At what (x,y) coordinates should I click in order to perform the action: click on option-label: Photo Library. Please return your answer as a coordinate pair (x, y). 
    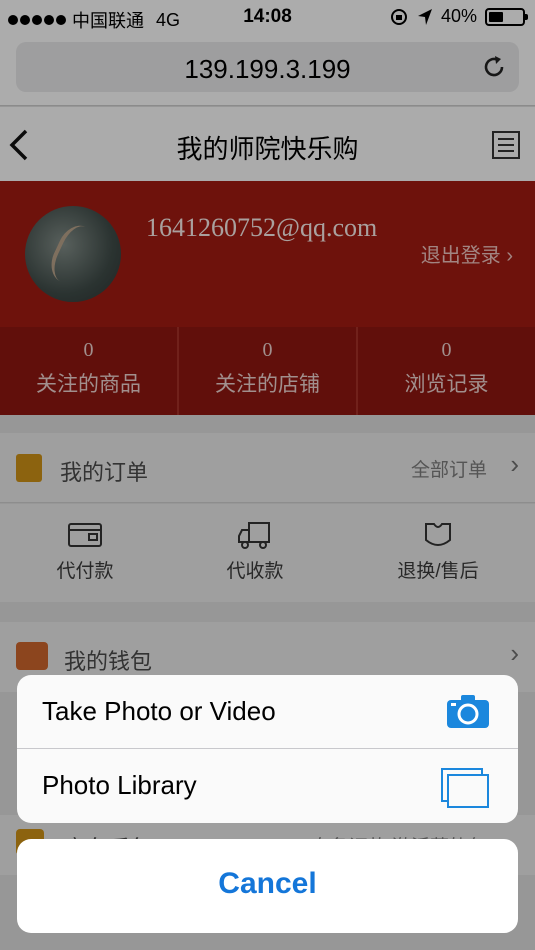
    Looking at the image, I should click on (119, 785).